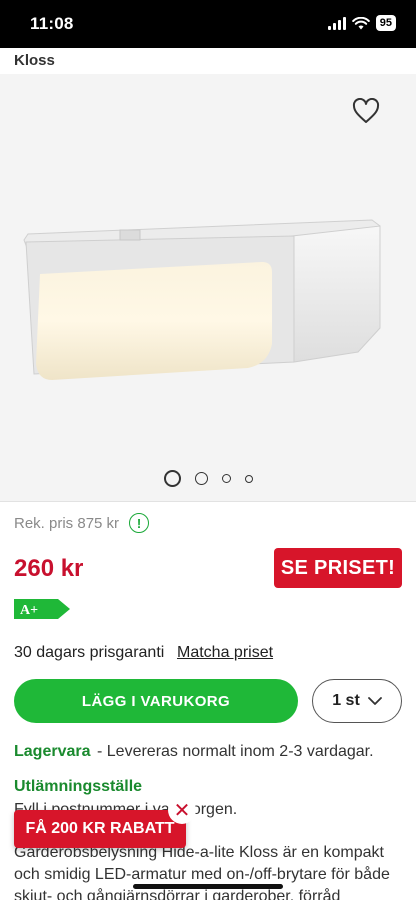 The width and height of the screenshot is (416, 900). Describe the element at coordinates (89, 652) in the screenshot. I see `price-guarantee: 30 dagars prisgaranti` at that location.